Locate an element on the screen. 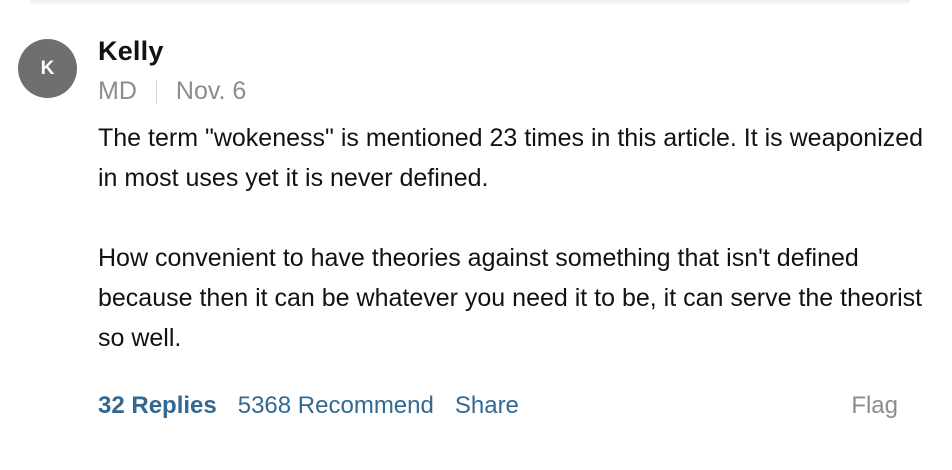  avatar: K is located at coordinates (47, 68).